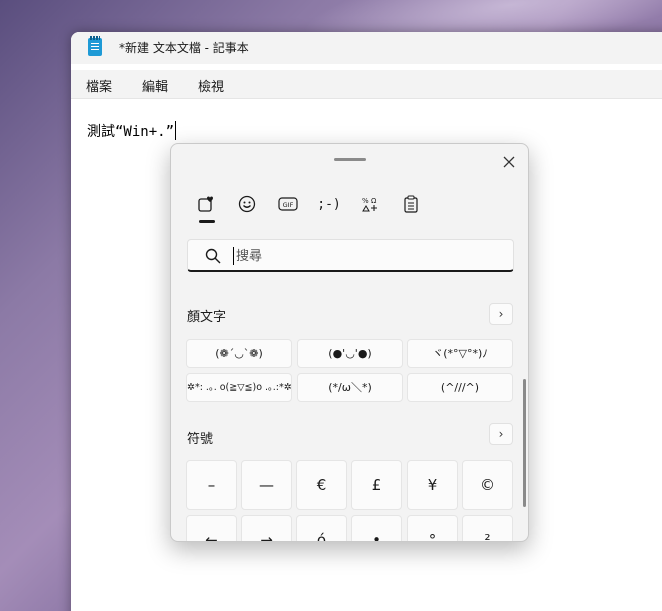 Image resolution: width=662 pixels, height=611 pixels. Describe the element at coordinates (239, 353) in the screenshot. I see `kaomoji-item: (❁´◡`❁)` at that location.